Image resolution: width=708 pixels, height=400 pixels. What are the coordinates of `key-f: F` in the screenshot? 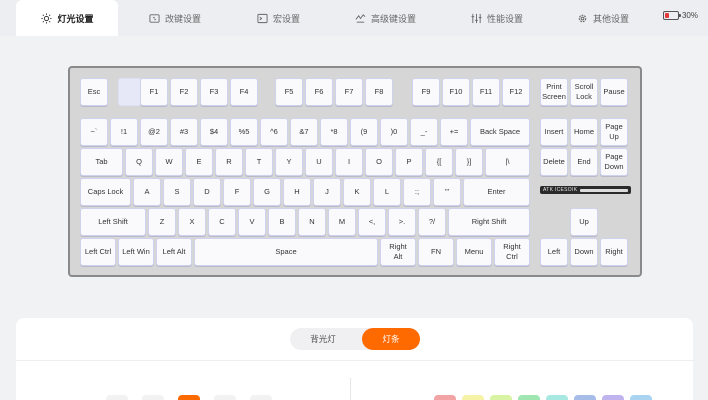 It's located at (237, 192).